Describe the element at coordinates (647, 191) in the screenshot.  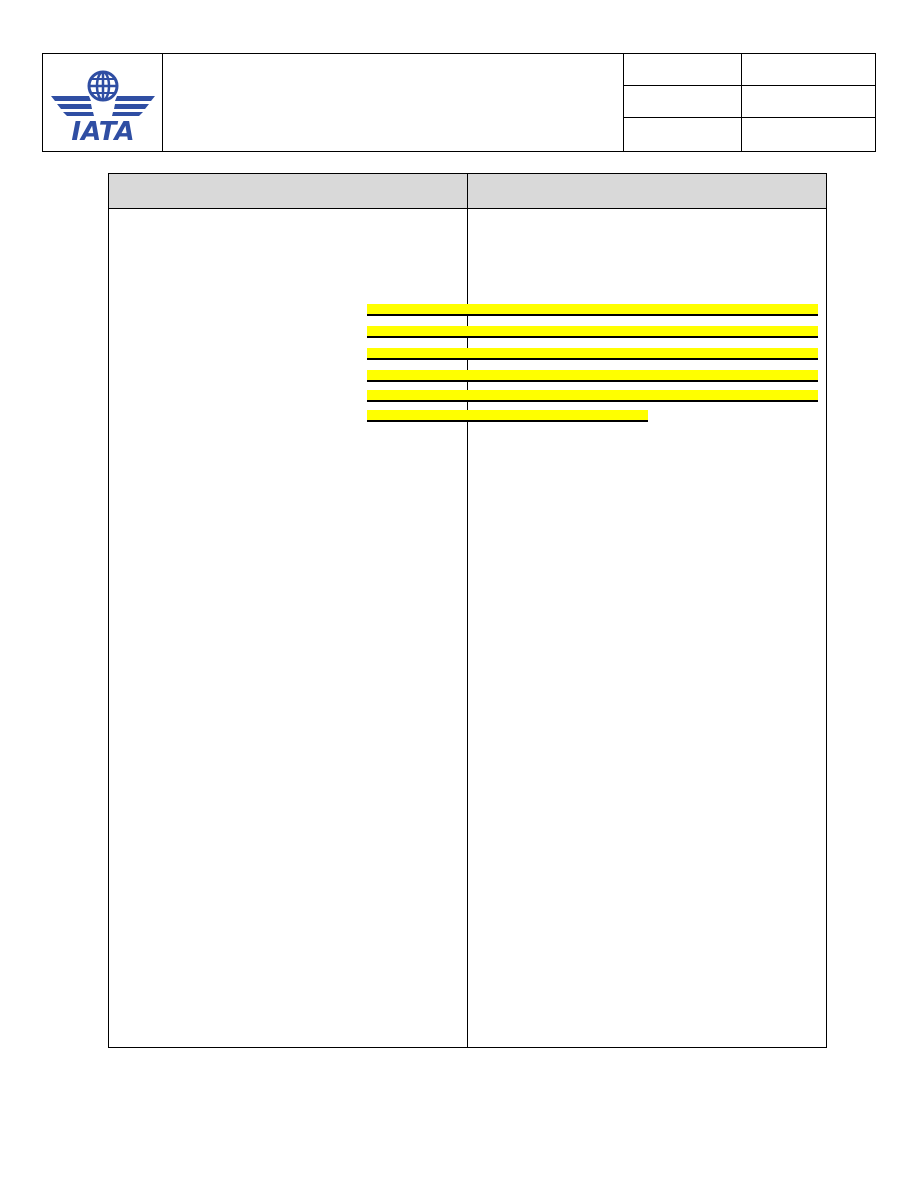
I see `right-column-heading` at that location.